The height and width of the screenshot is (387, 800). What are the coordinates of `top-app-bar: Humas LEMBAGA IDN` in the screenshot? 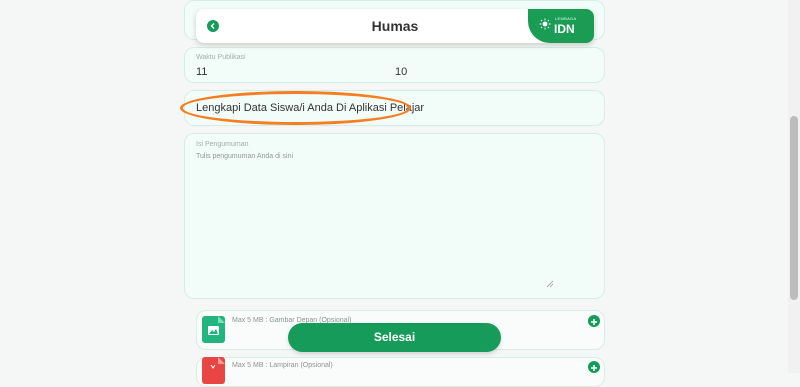 It's located at (395, 26).